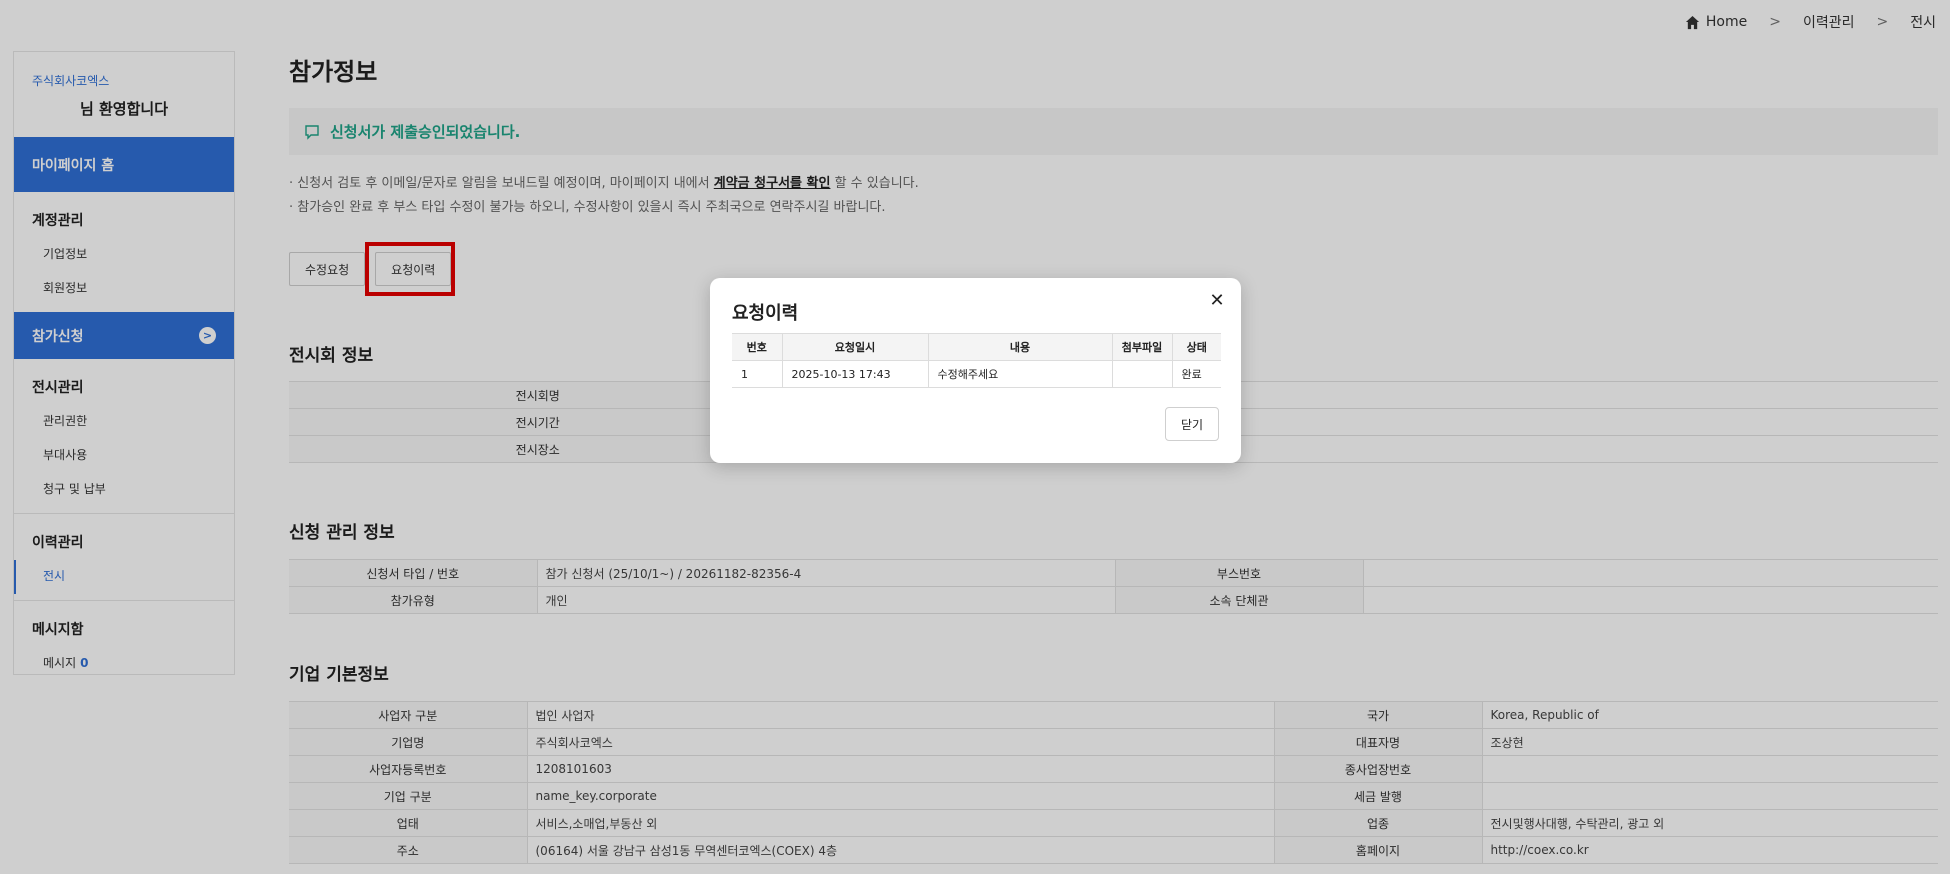 The image size is (1950, 874). I want to click on table-row: 1 2025-10-13 17:43 수정해주세요 완료, so click(976, 374).